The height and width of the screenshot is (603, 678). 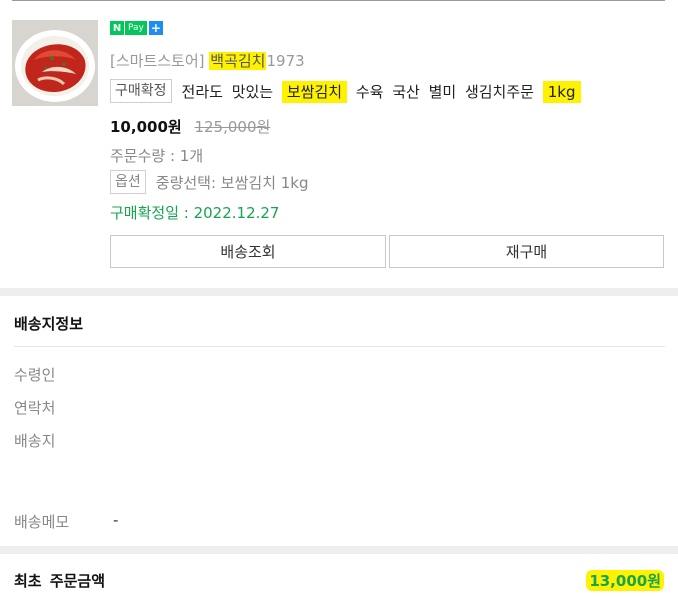 I want to click on option-tag: 옵션, so click(x=128, y=182).